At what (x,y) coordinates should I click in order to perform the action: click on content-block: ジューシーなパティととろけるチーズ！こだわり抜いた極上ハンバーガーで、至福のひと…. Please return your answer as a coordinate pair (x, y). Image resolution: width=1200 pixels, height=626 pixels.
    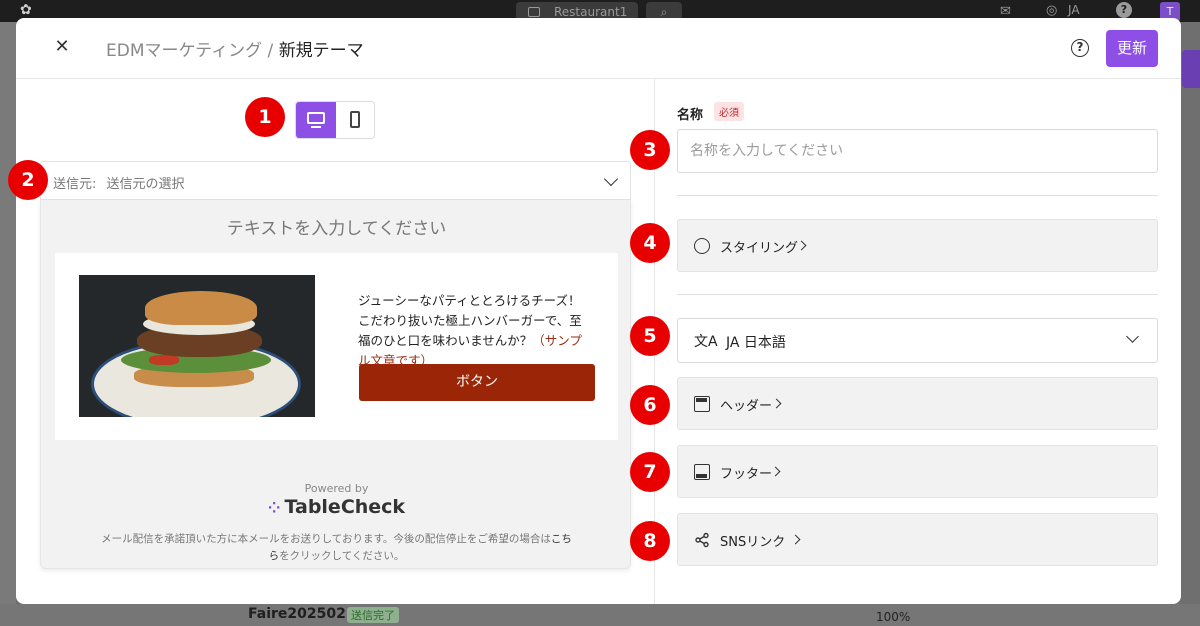
    Looking at the image, I should click on (336, 346).